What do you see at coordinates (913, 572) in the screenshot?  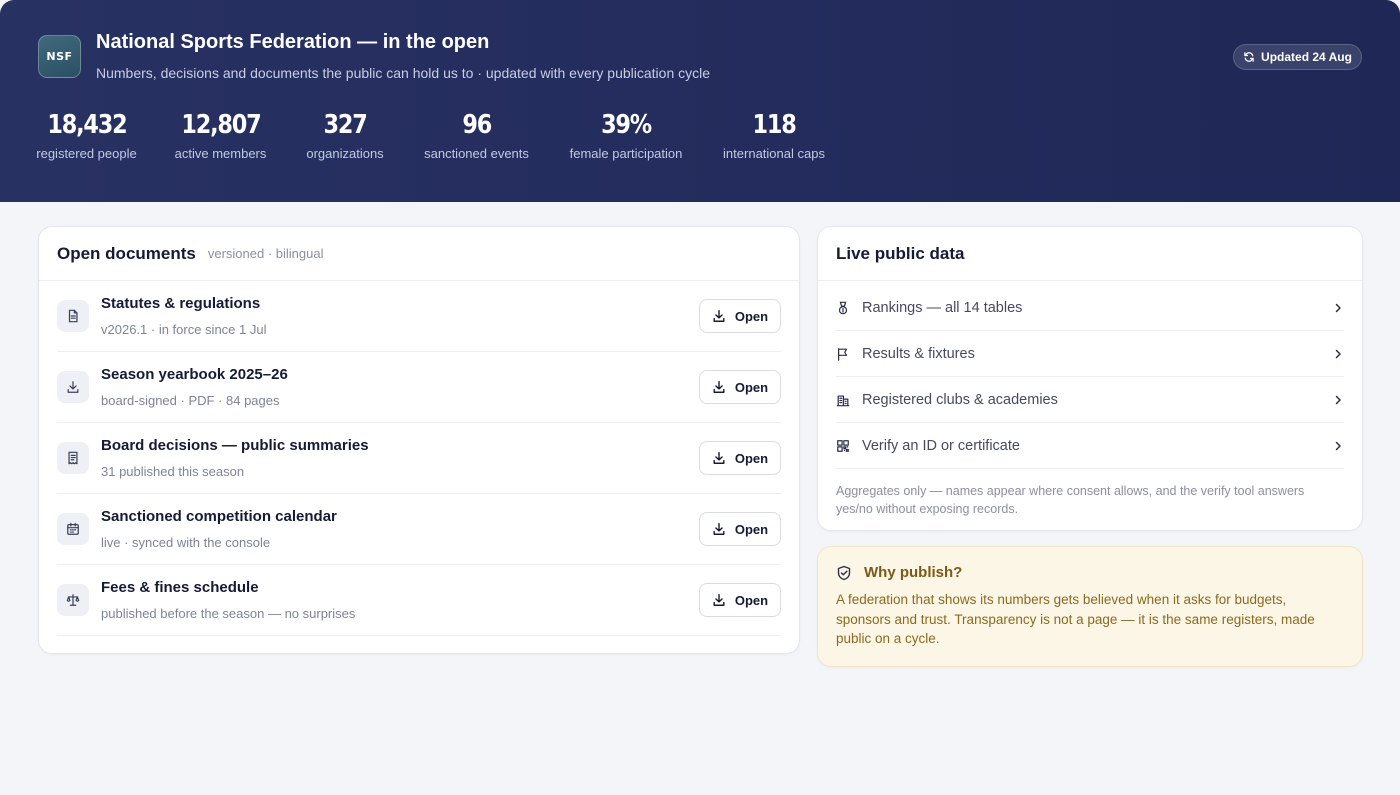 I see `why-publish-title: Why publish?` at bounding box center [913, 572].